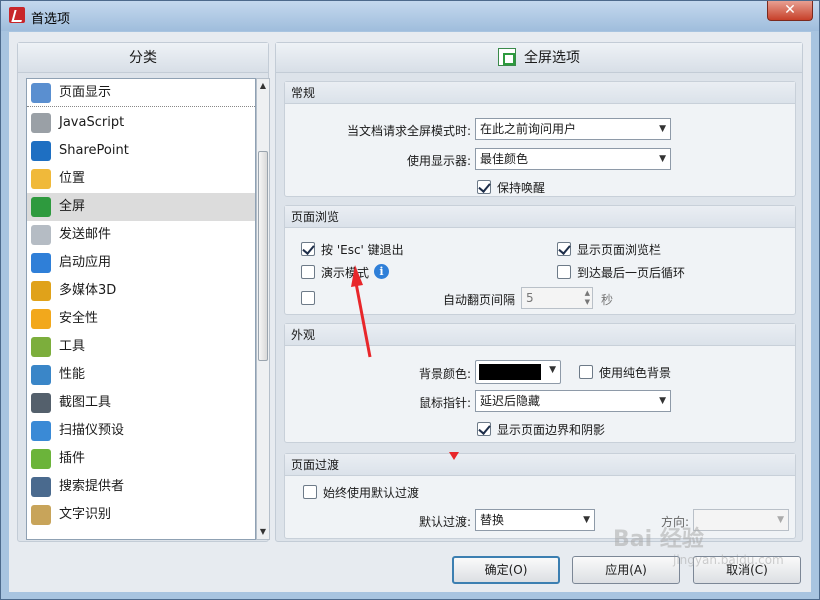  Describe the element at coordinates (92, 486) in the screenshot. I see `sidebar-item-label: 搜索提供者` at that location.